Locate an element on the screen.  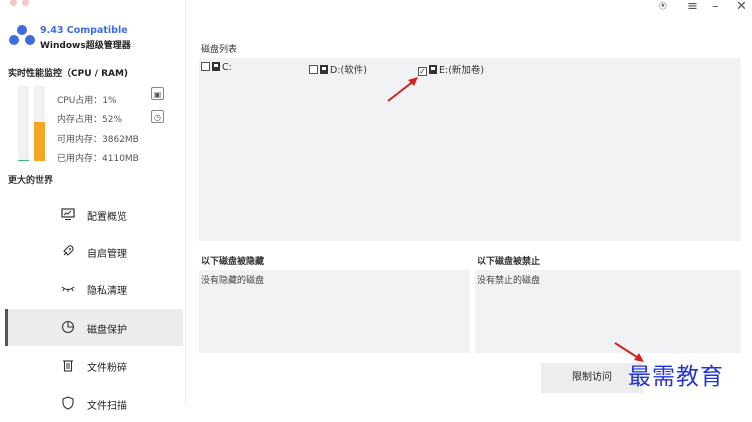
app-logo-icon is located at coordinates (22, 35).